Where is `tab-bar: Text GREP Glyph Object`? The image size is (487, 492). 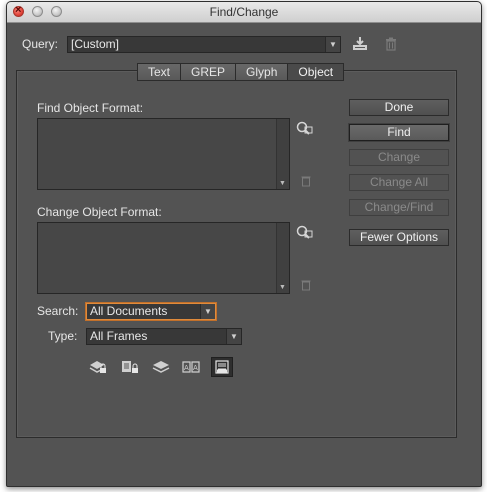 tab-bar: Text GREP Glyph Object is located at coordinates (241, 72).